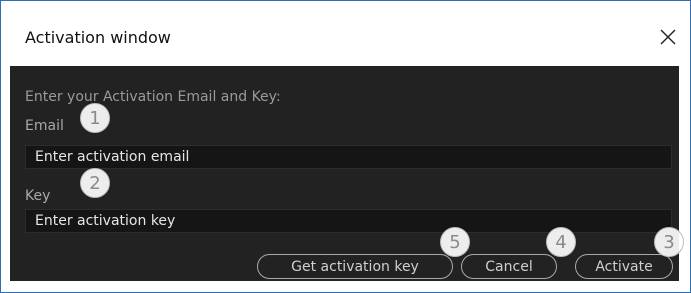  What do you see at coordinates (95, 183) in the screenshot?
I see `callout-marker: 2` at bounding box center [95, 183].